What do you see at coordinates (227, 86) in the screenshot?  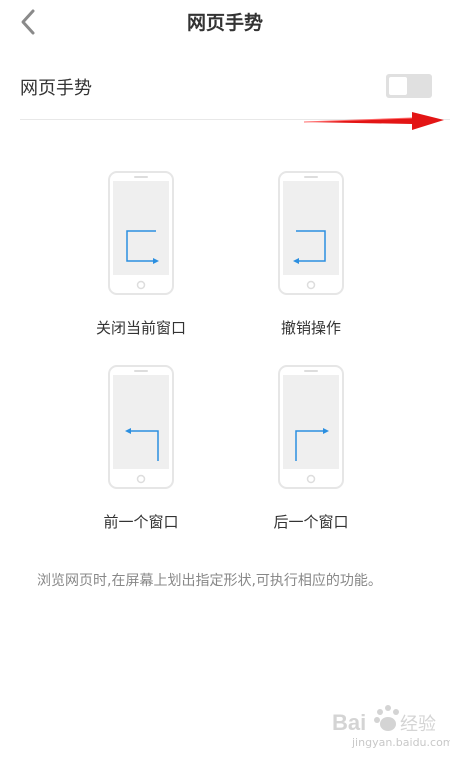 I see `web-gesture-setting-row: 网页手势` at bounding box center [227, 86].